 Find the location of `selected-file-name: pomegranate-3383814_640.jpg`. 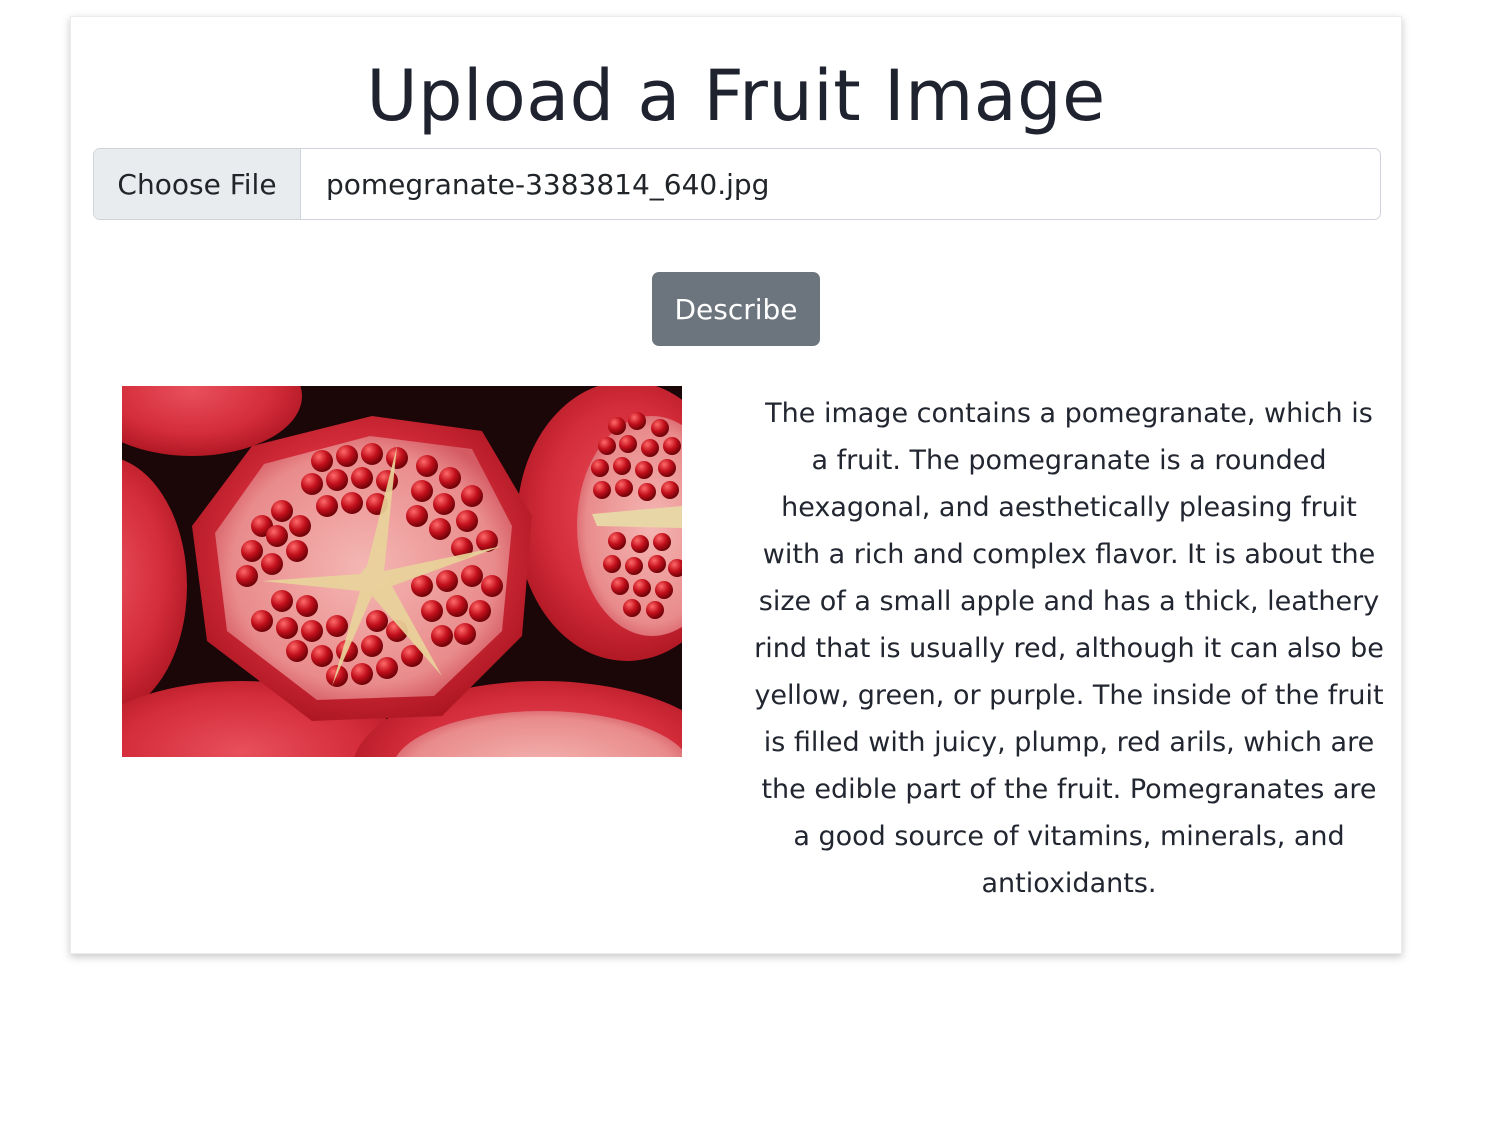

selected-file-name: pomegranate-3383814_640.jpg is located at coordinates (548, 184).